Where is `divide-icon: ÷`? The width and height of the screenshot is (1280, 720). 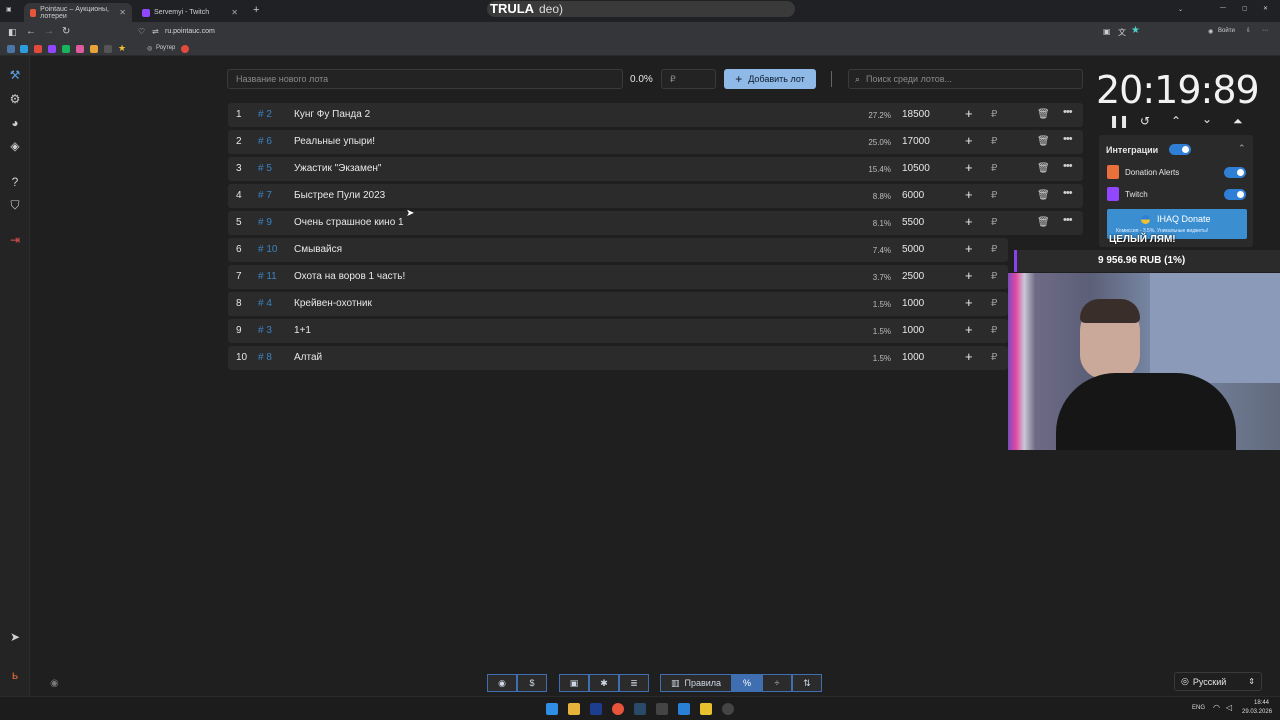 divide-icon: ÷ is located at coordinates (777, 683).